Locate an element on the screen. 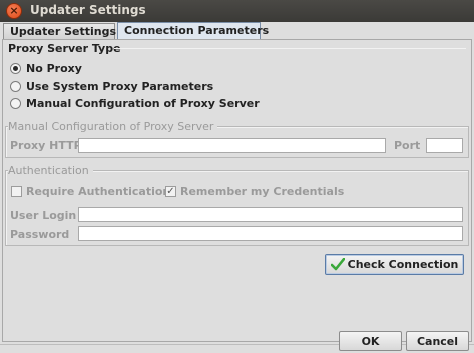 This screenshot has height=353, width=474. checkbox-label: Remember my Credentials is located at coordinates (262, 191).